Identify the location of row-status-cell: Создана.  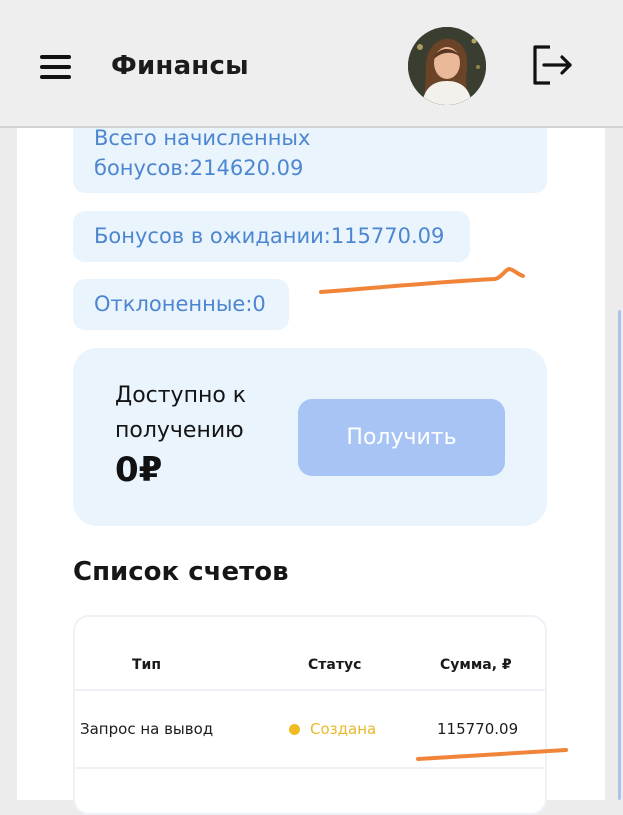
(332, 729).